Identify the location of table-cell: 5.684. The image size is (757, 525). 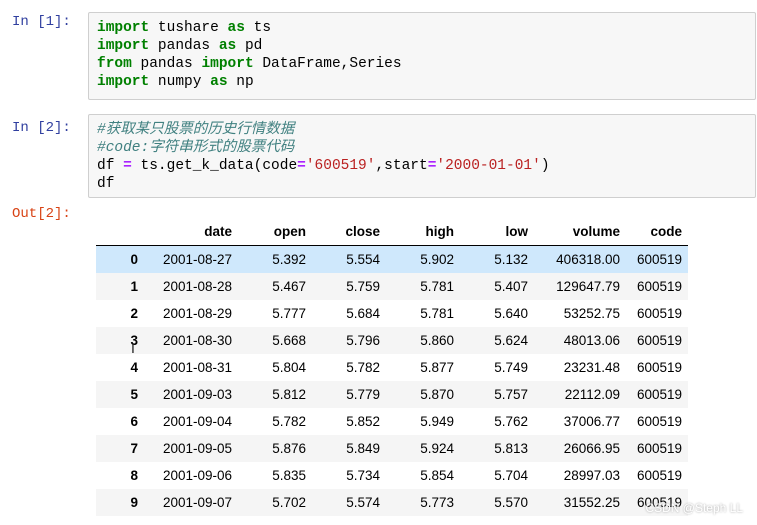
(363, 313).